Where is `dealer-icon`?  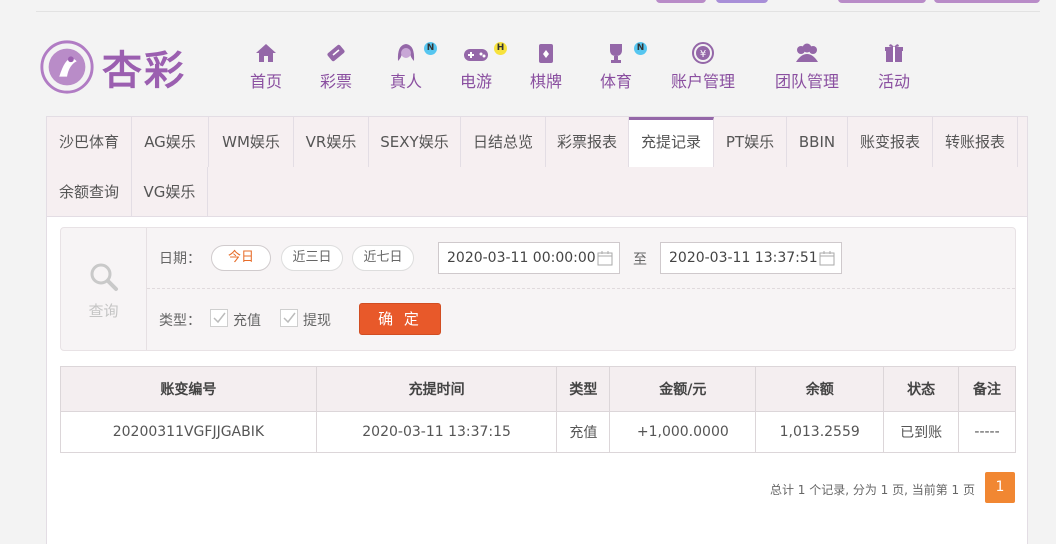
dealer-icon is located at coordinates (406, 52).